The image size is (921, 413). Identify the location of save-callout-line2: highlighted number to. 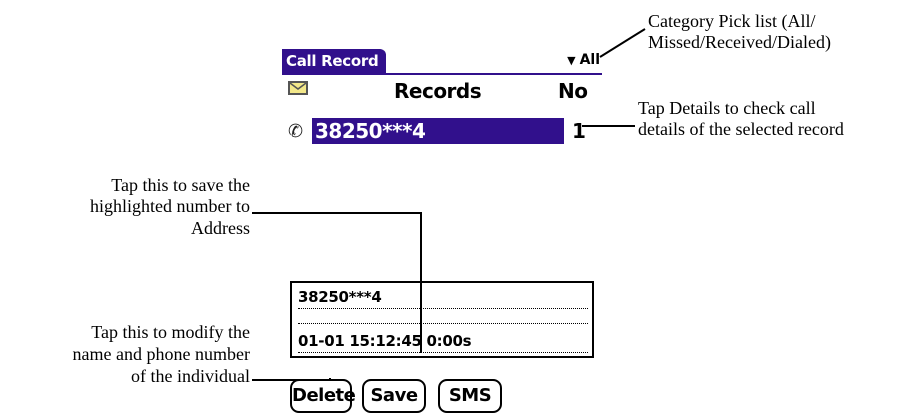
(170, 206).